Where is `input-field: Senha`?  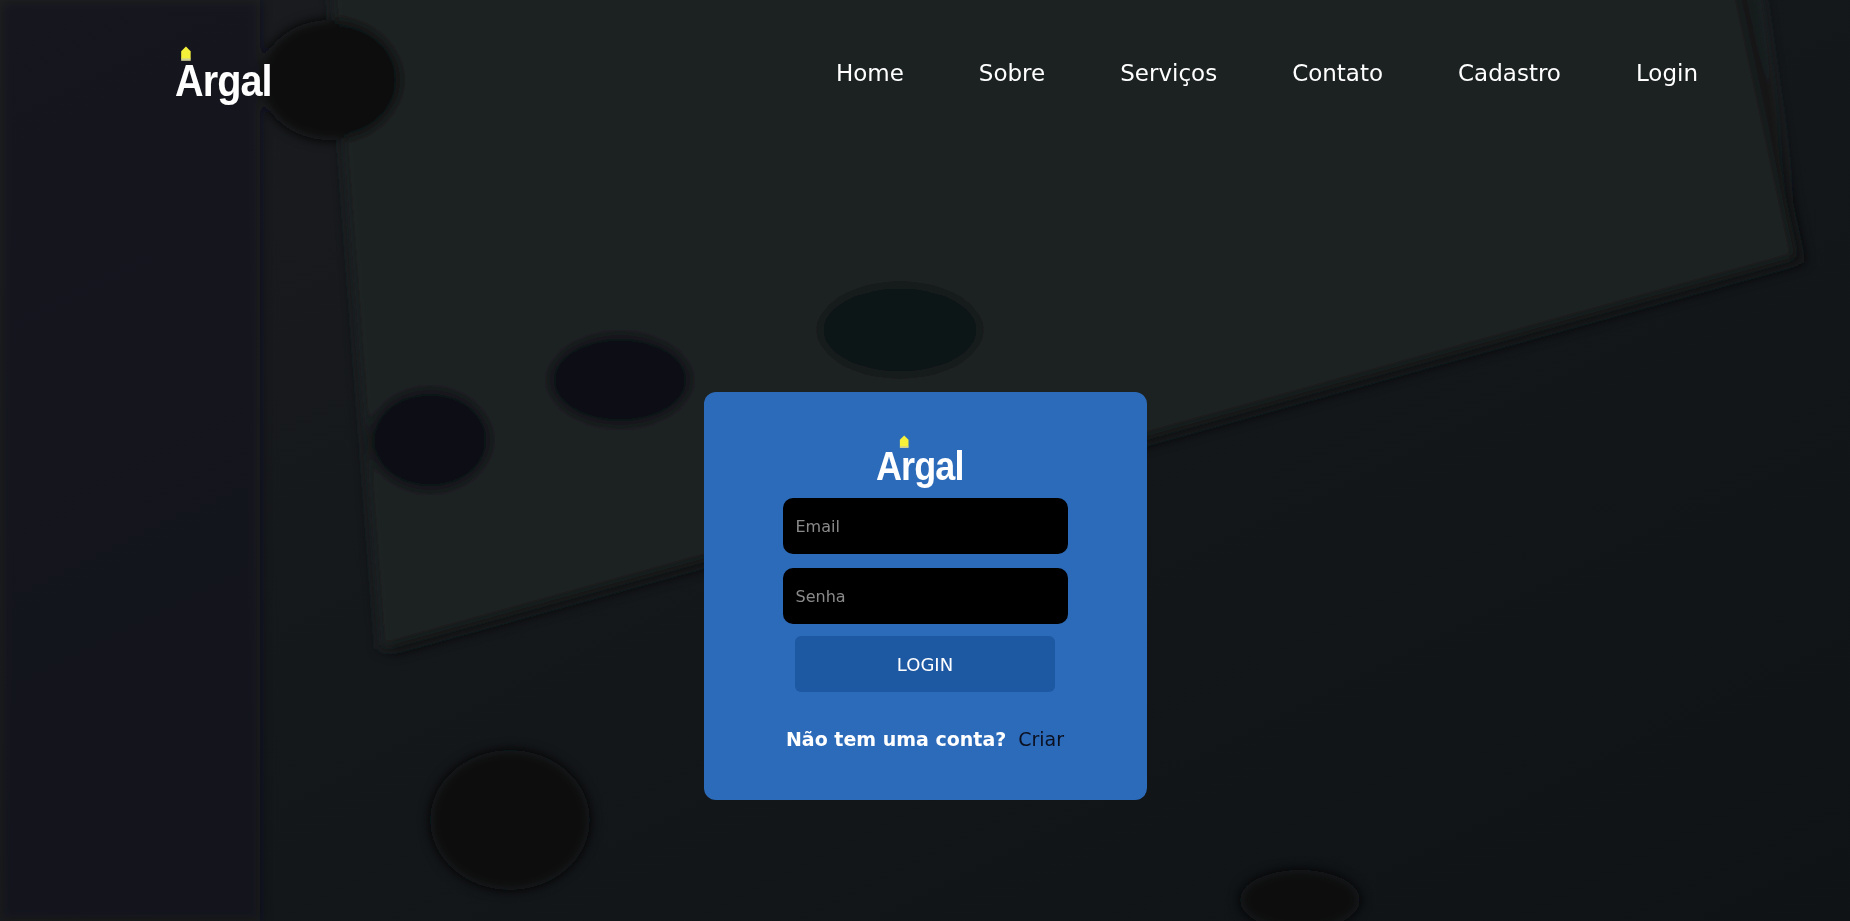
input-field: Senha is located at coordinates (925, 596).